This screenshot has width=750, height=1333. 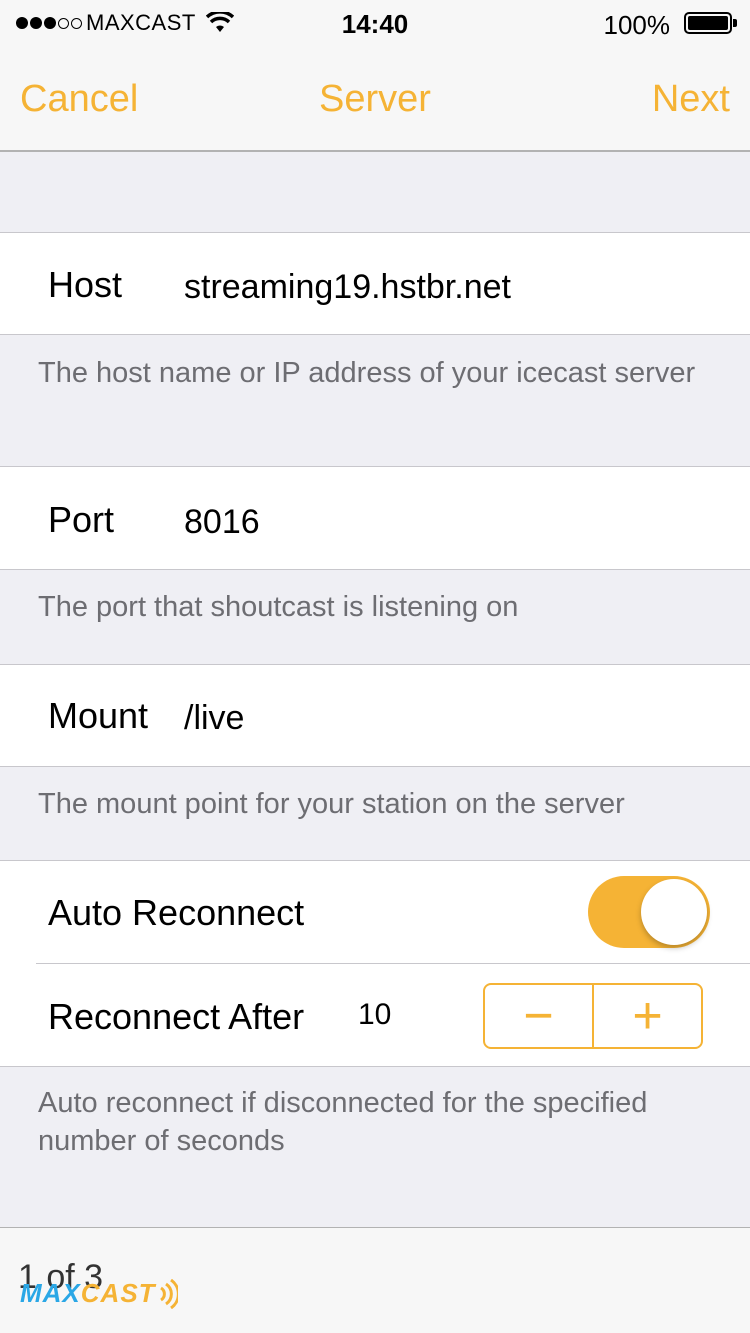 What do you see at coordinates (710, 23) in the screenshot?
I see `battery-icon` at bounding box center [710, 23].